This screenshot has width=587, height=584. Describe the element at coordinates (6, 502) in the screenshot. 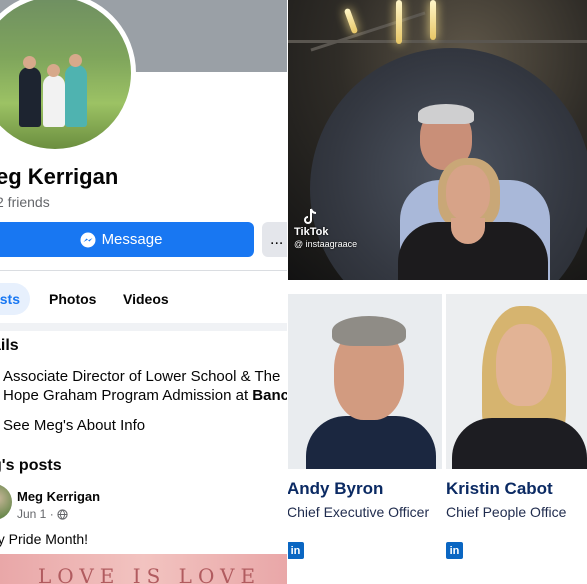

I see `post-author-avatar` at that location.